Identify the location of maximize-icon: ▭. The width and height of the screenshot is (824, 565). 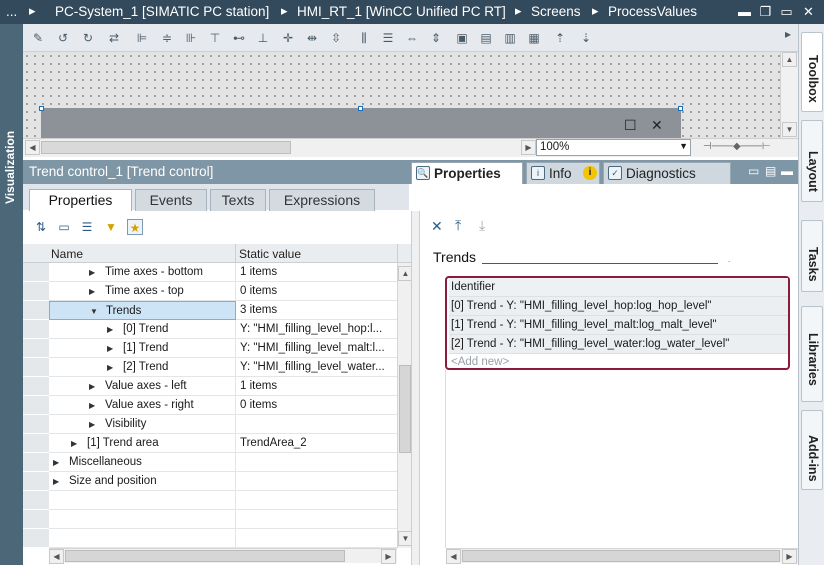
(786, 11).